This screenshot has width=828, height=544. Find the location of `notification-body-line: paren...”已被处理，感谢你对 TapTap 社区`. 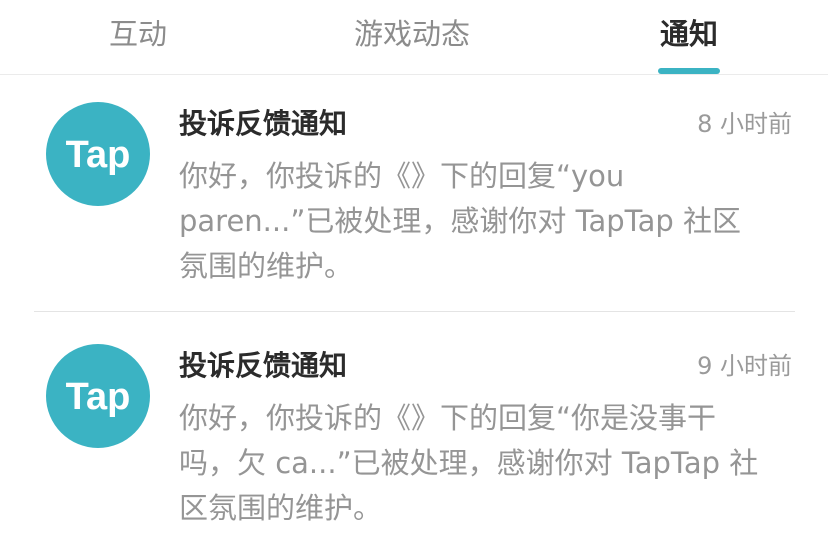

notification-body-line: paren...”已被处理，感谢你对 TapTap 社区 is located at coordinates (460, 221).